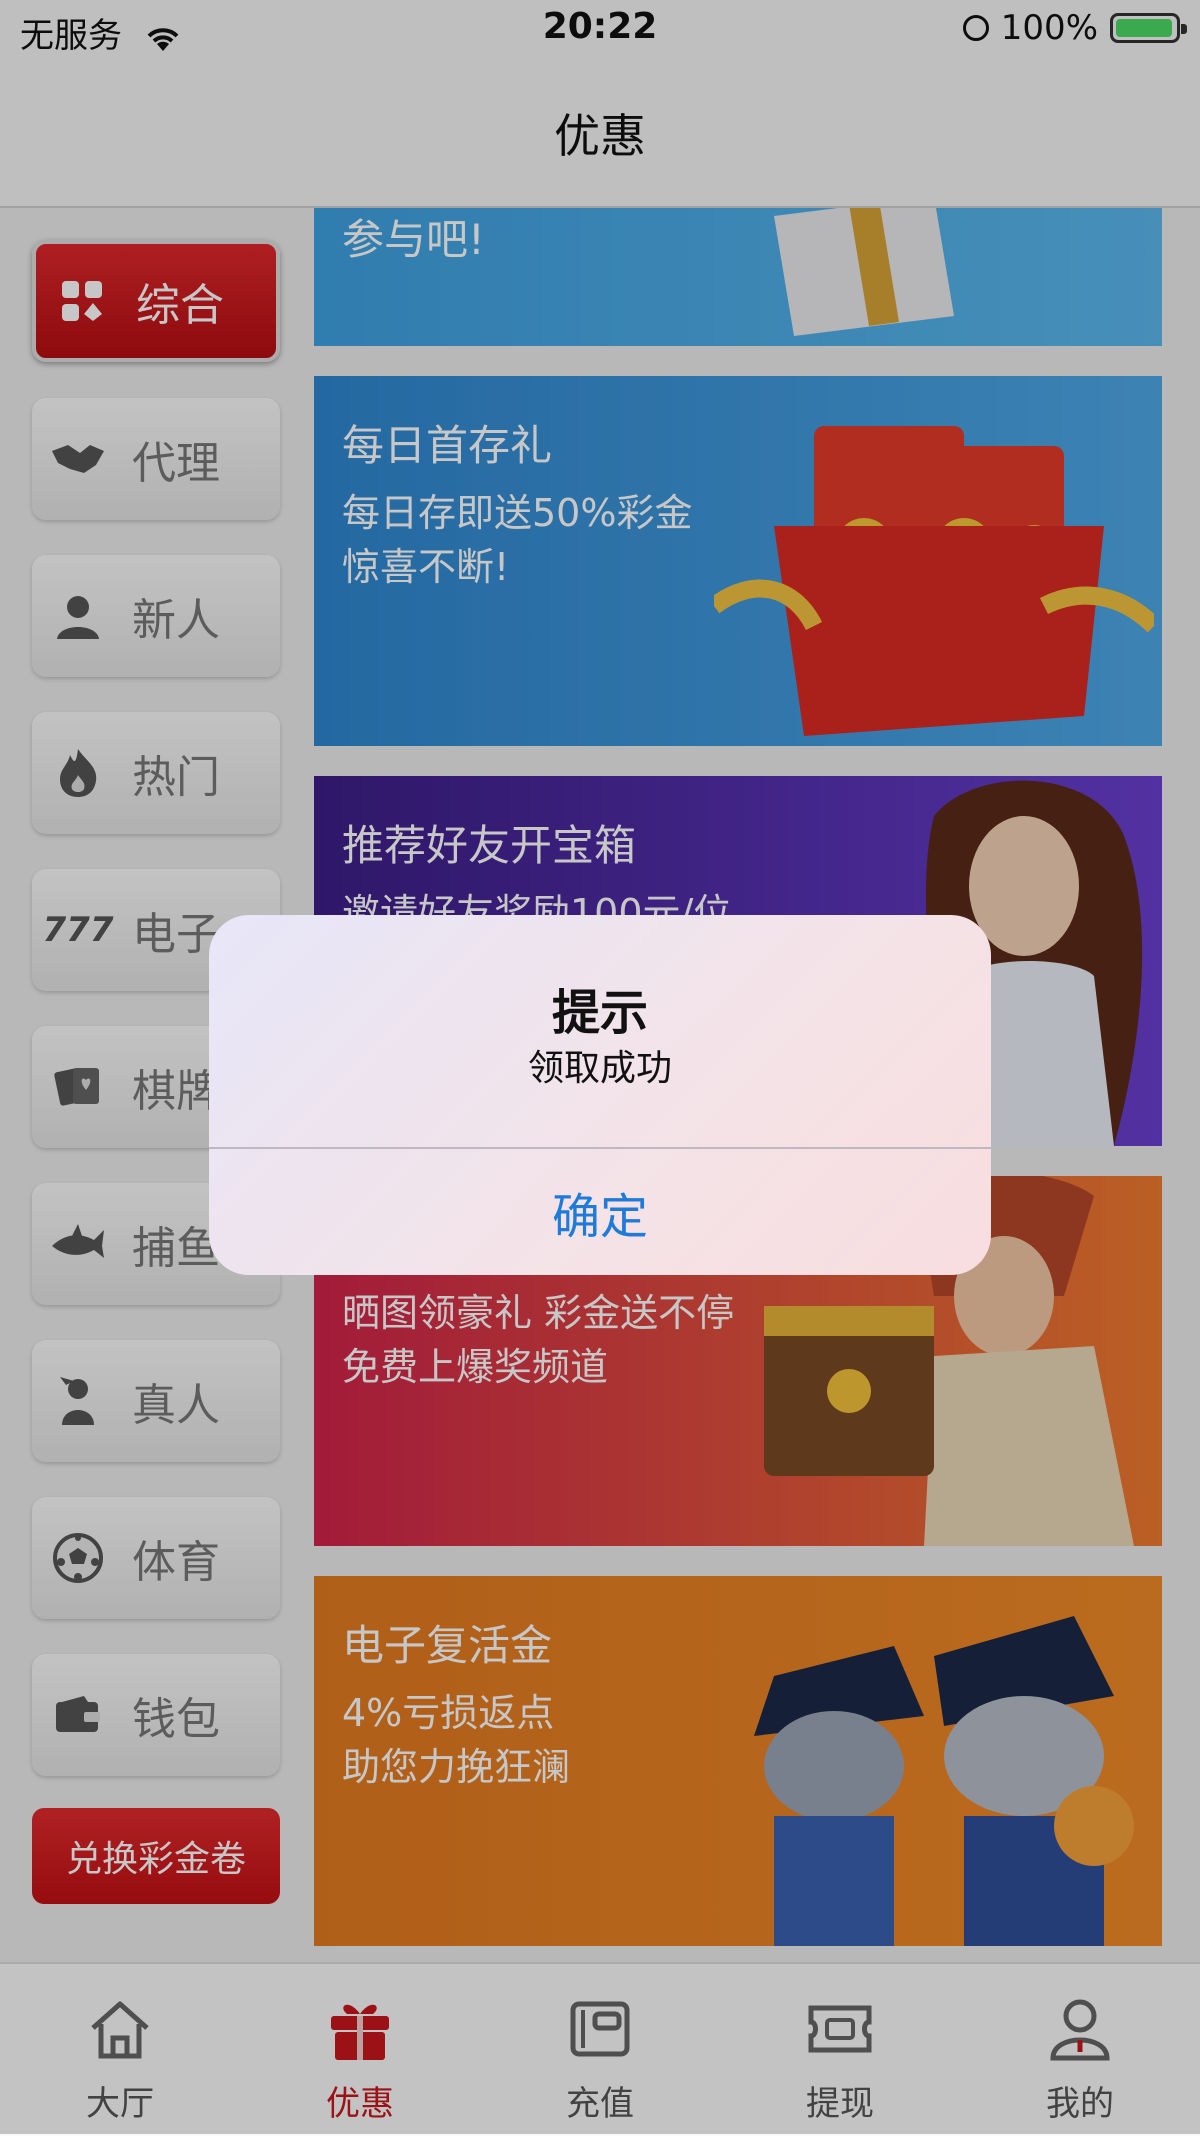 This screenshot has height=2136, width=1200. I want to click on alert-dialog: 提示 领取成功 确定, so click(600, 1095).